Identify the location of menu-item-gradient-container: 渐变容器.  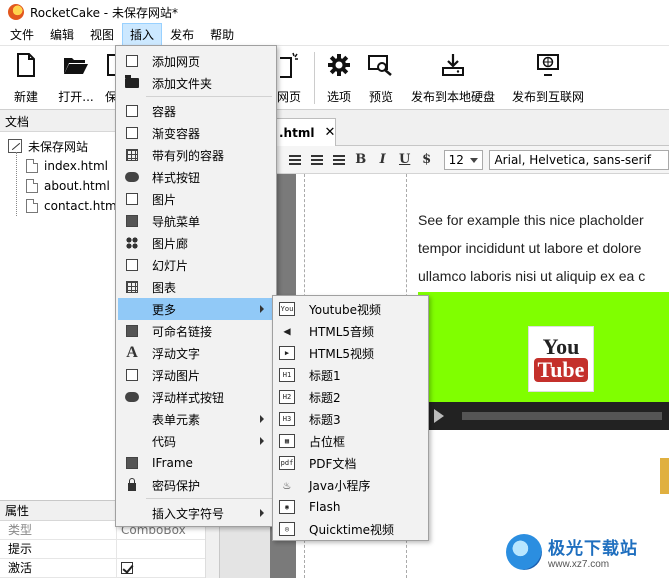
(196, 133).